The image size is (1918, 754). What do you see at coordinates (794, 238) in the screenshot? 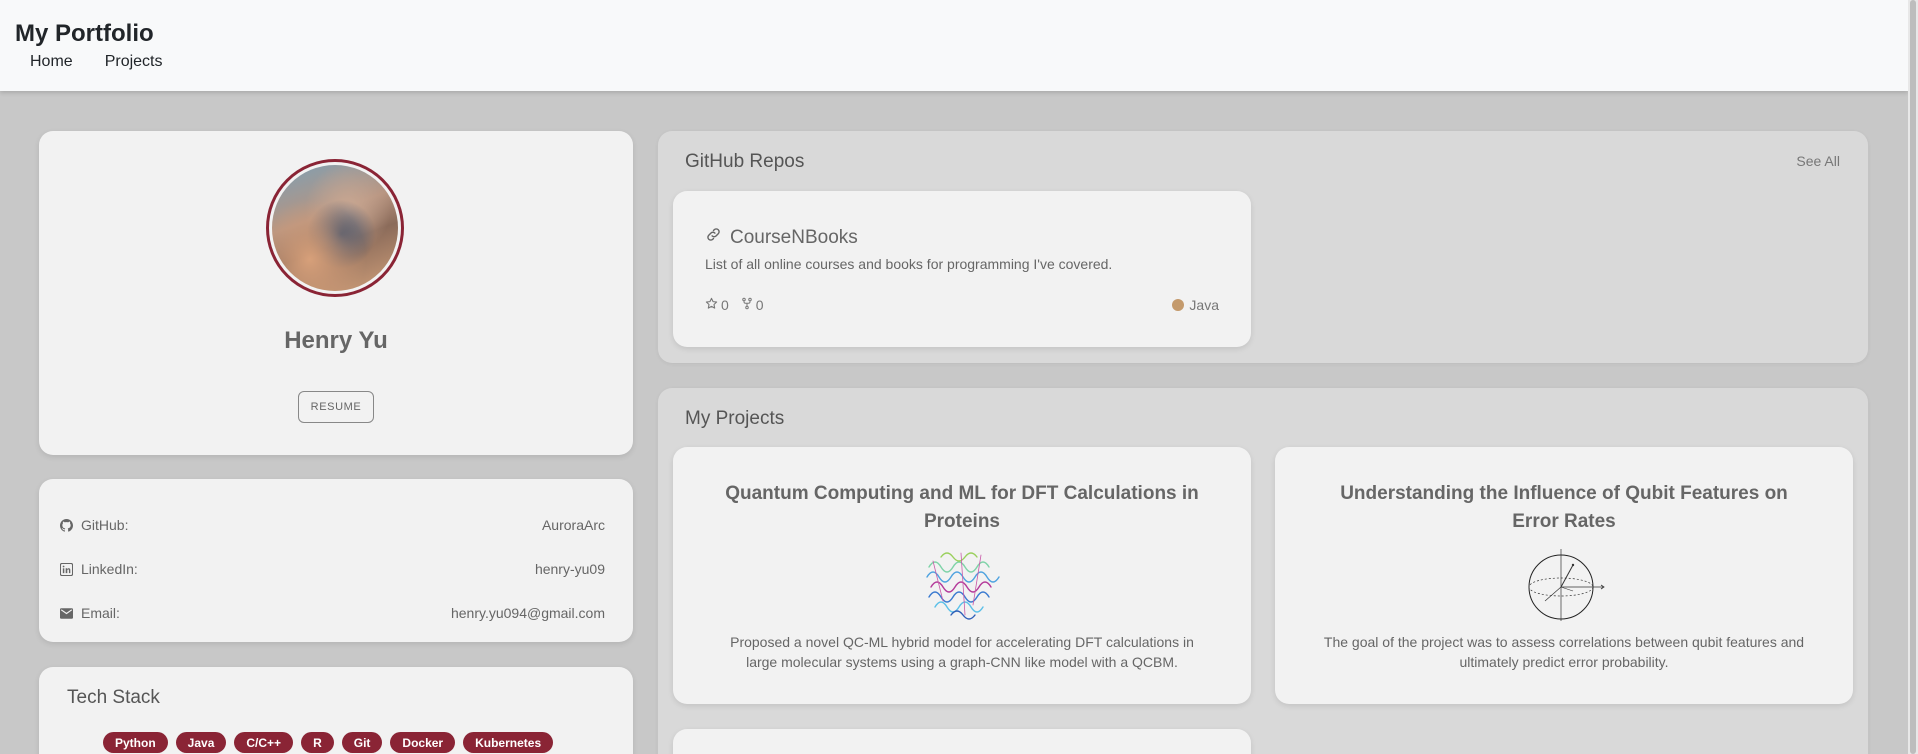
I see `repo-name: CourseNBooks` at bounding box center [794, 238].